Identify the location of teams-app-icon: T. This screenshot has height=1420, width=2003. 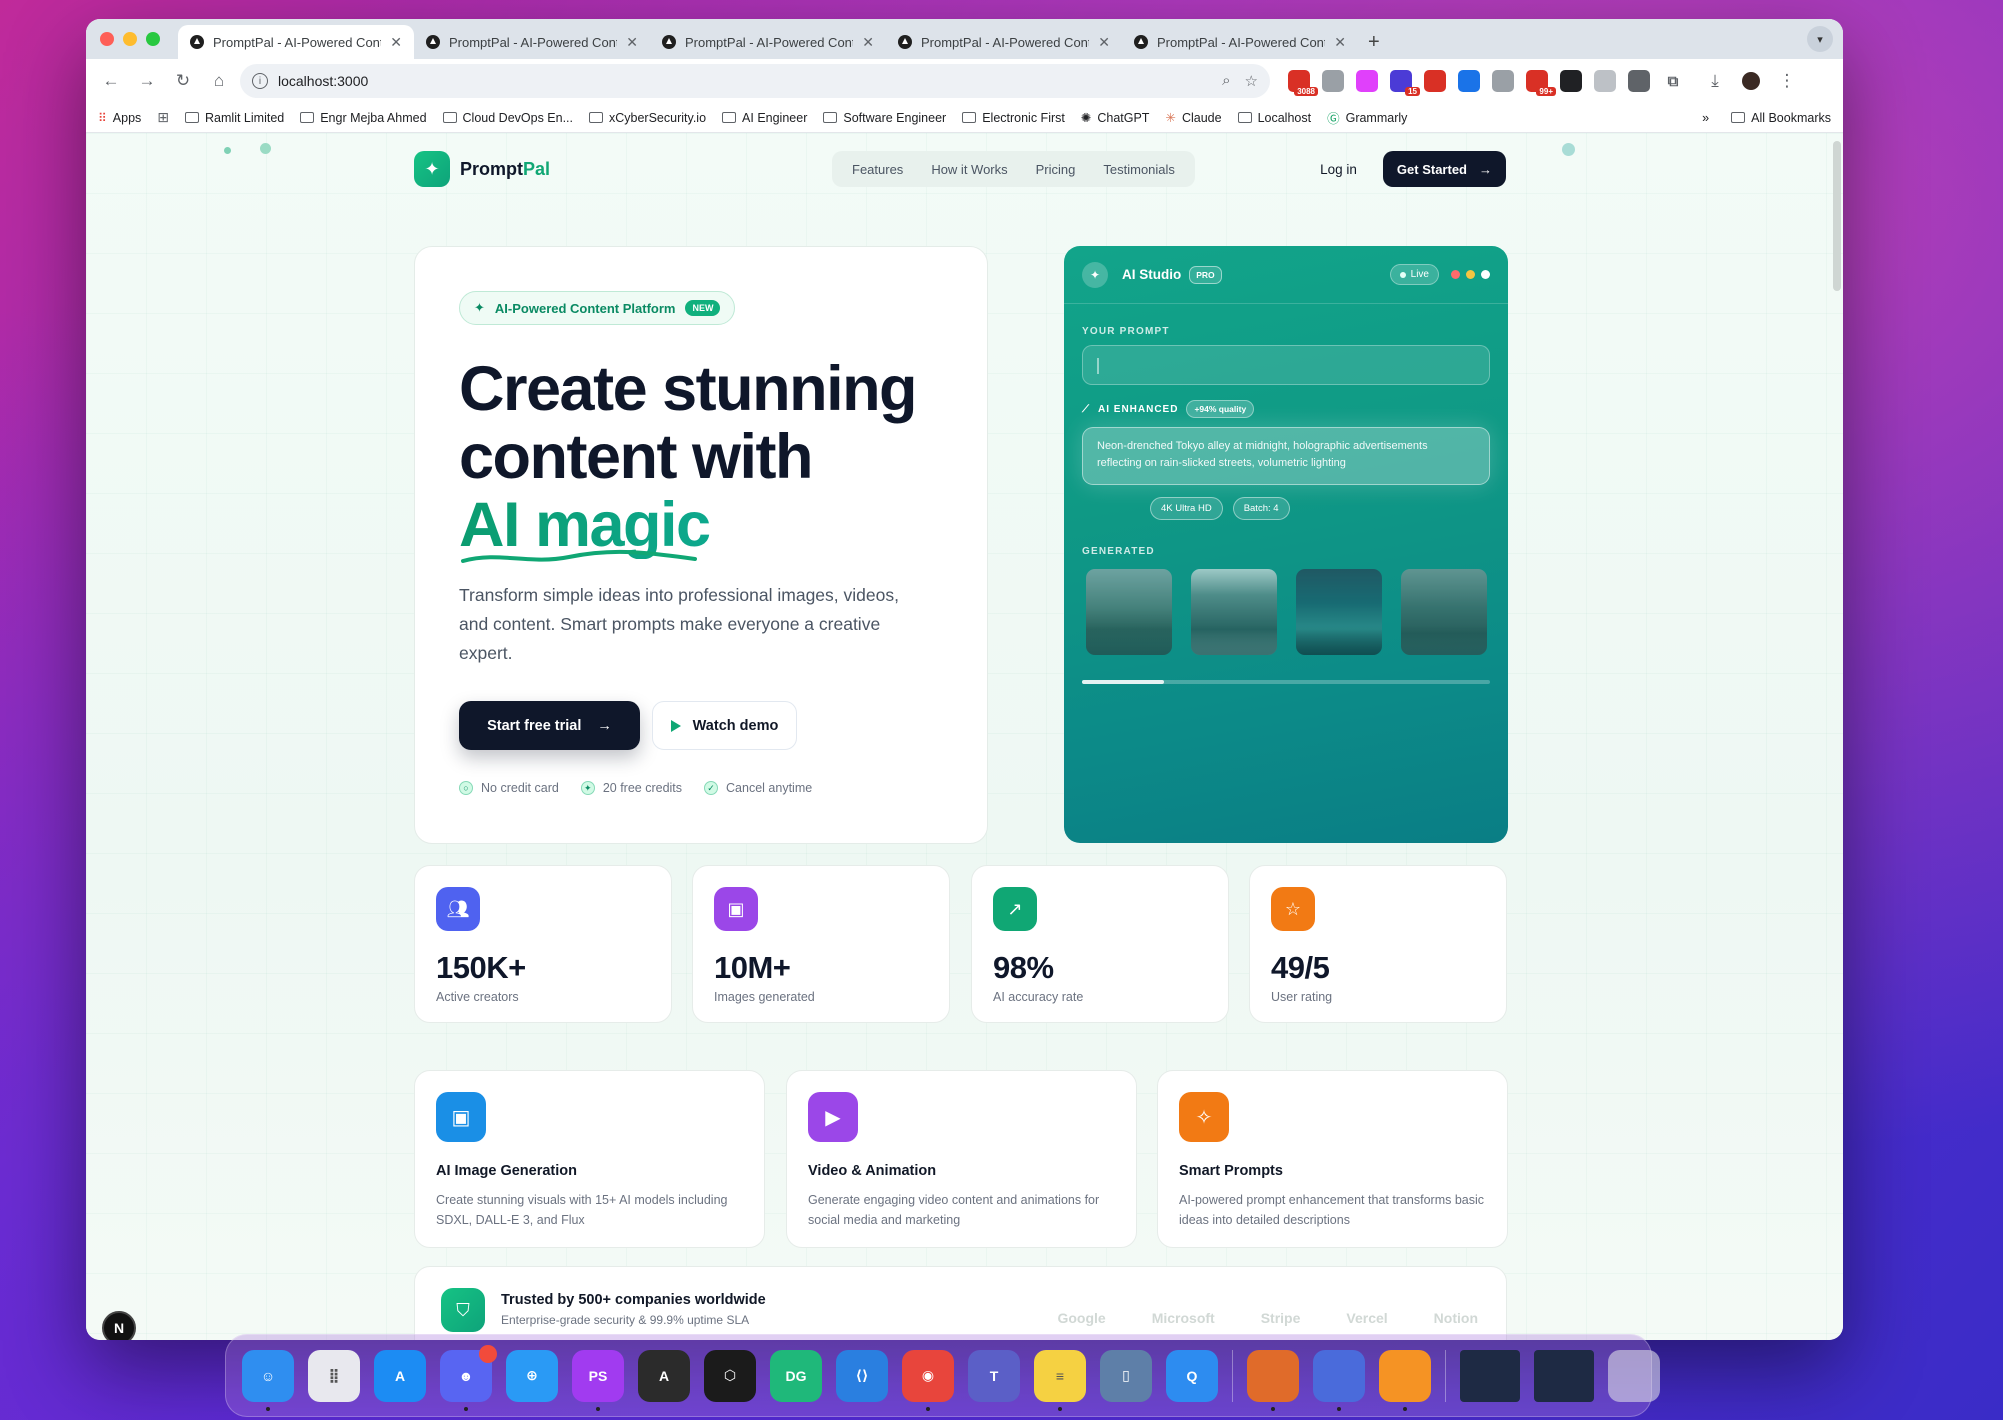
(994, 1375).